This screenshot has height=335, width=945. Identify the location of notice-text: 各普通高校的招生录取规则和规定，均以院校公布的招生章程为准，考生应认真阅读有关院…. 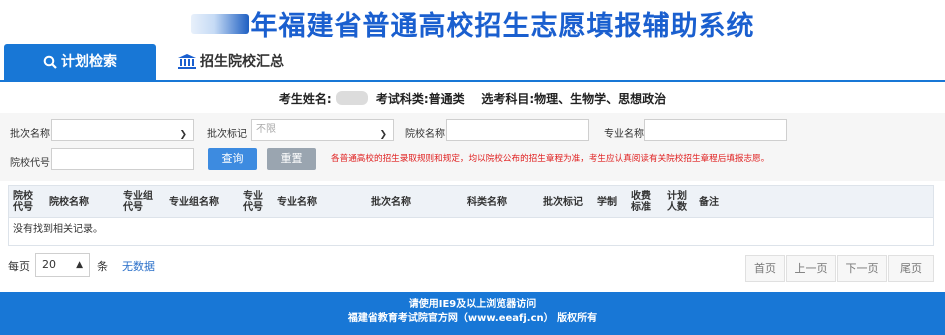
(550, 159).